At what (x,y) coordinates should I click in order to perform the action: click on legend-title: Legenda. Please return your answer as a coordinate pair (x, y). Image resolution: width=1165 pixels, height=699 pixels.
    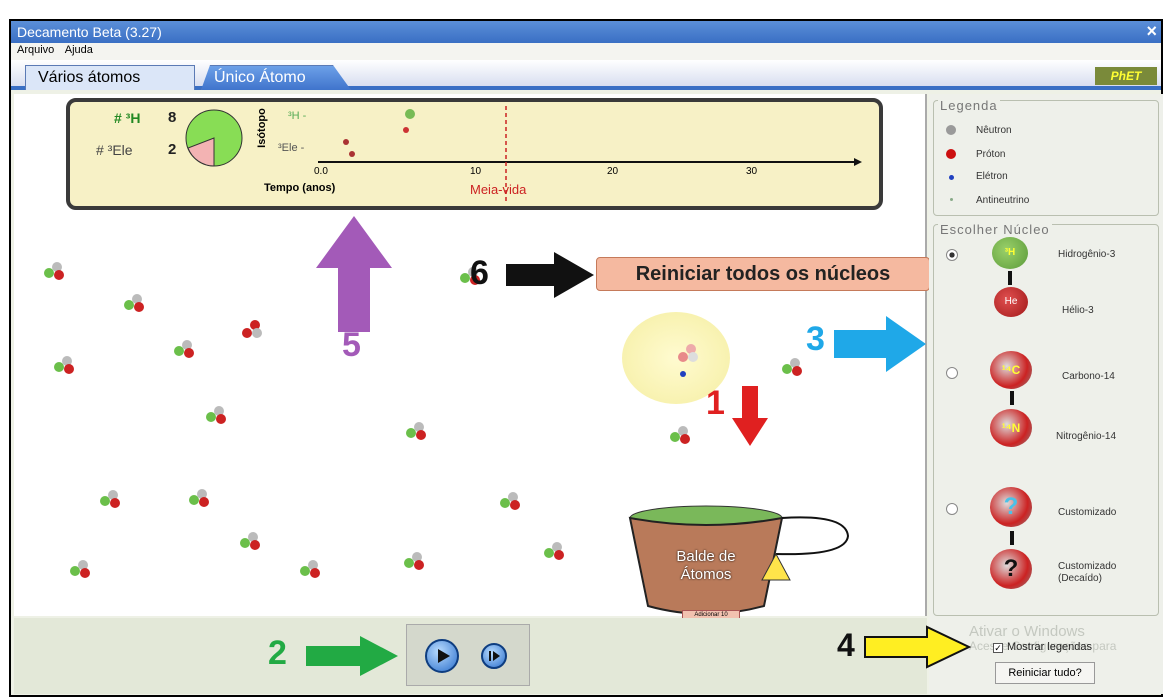
    Looking at the image, I should click on (969, 105).